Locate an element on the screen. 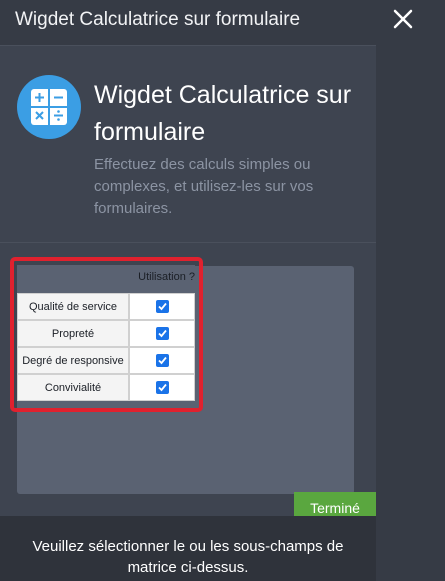  panel-header: Wigdet Calculatrice sur formulaire is located at coordinates (188, 23).